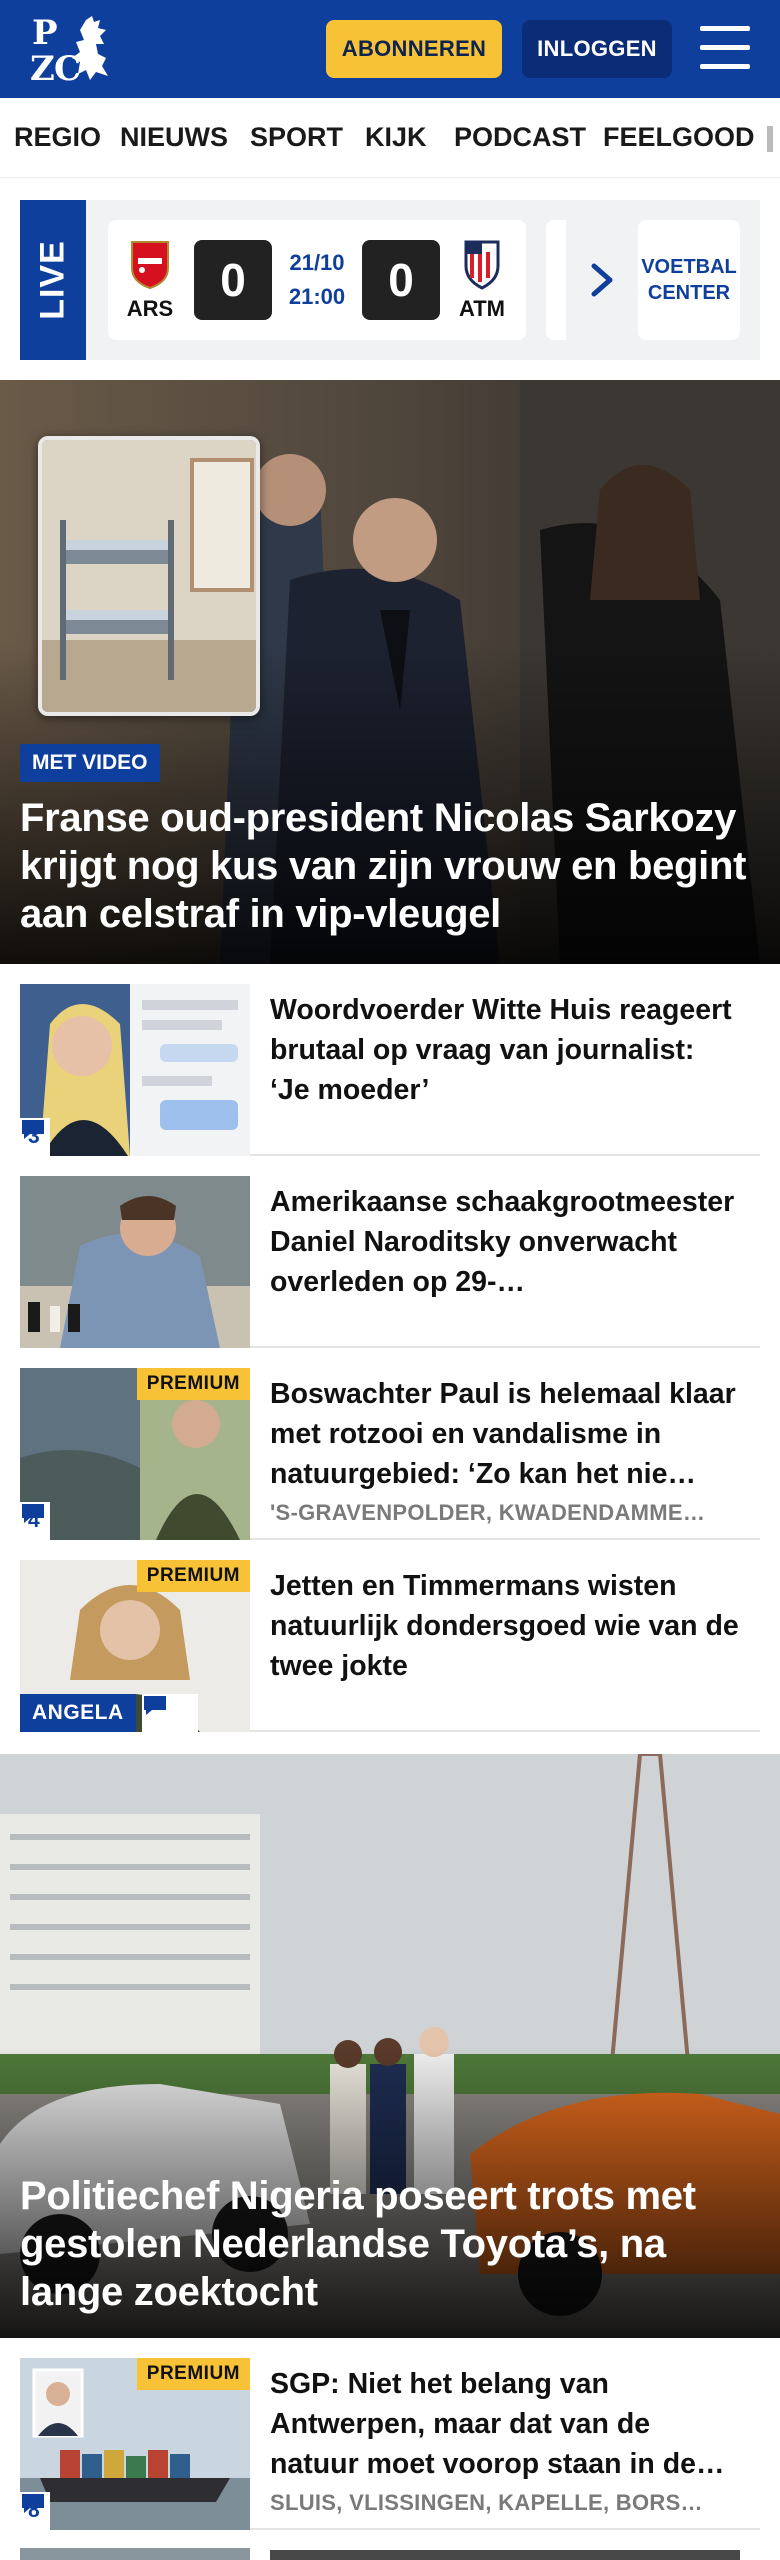  I want to click on match-card: ARS 0 21/10 21:00 0 ATM, so click(317, 280).